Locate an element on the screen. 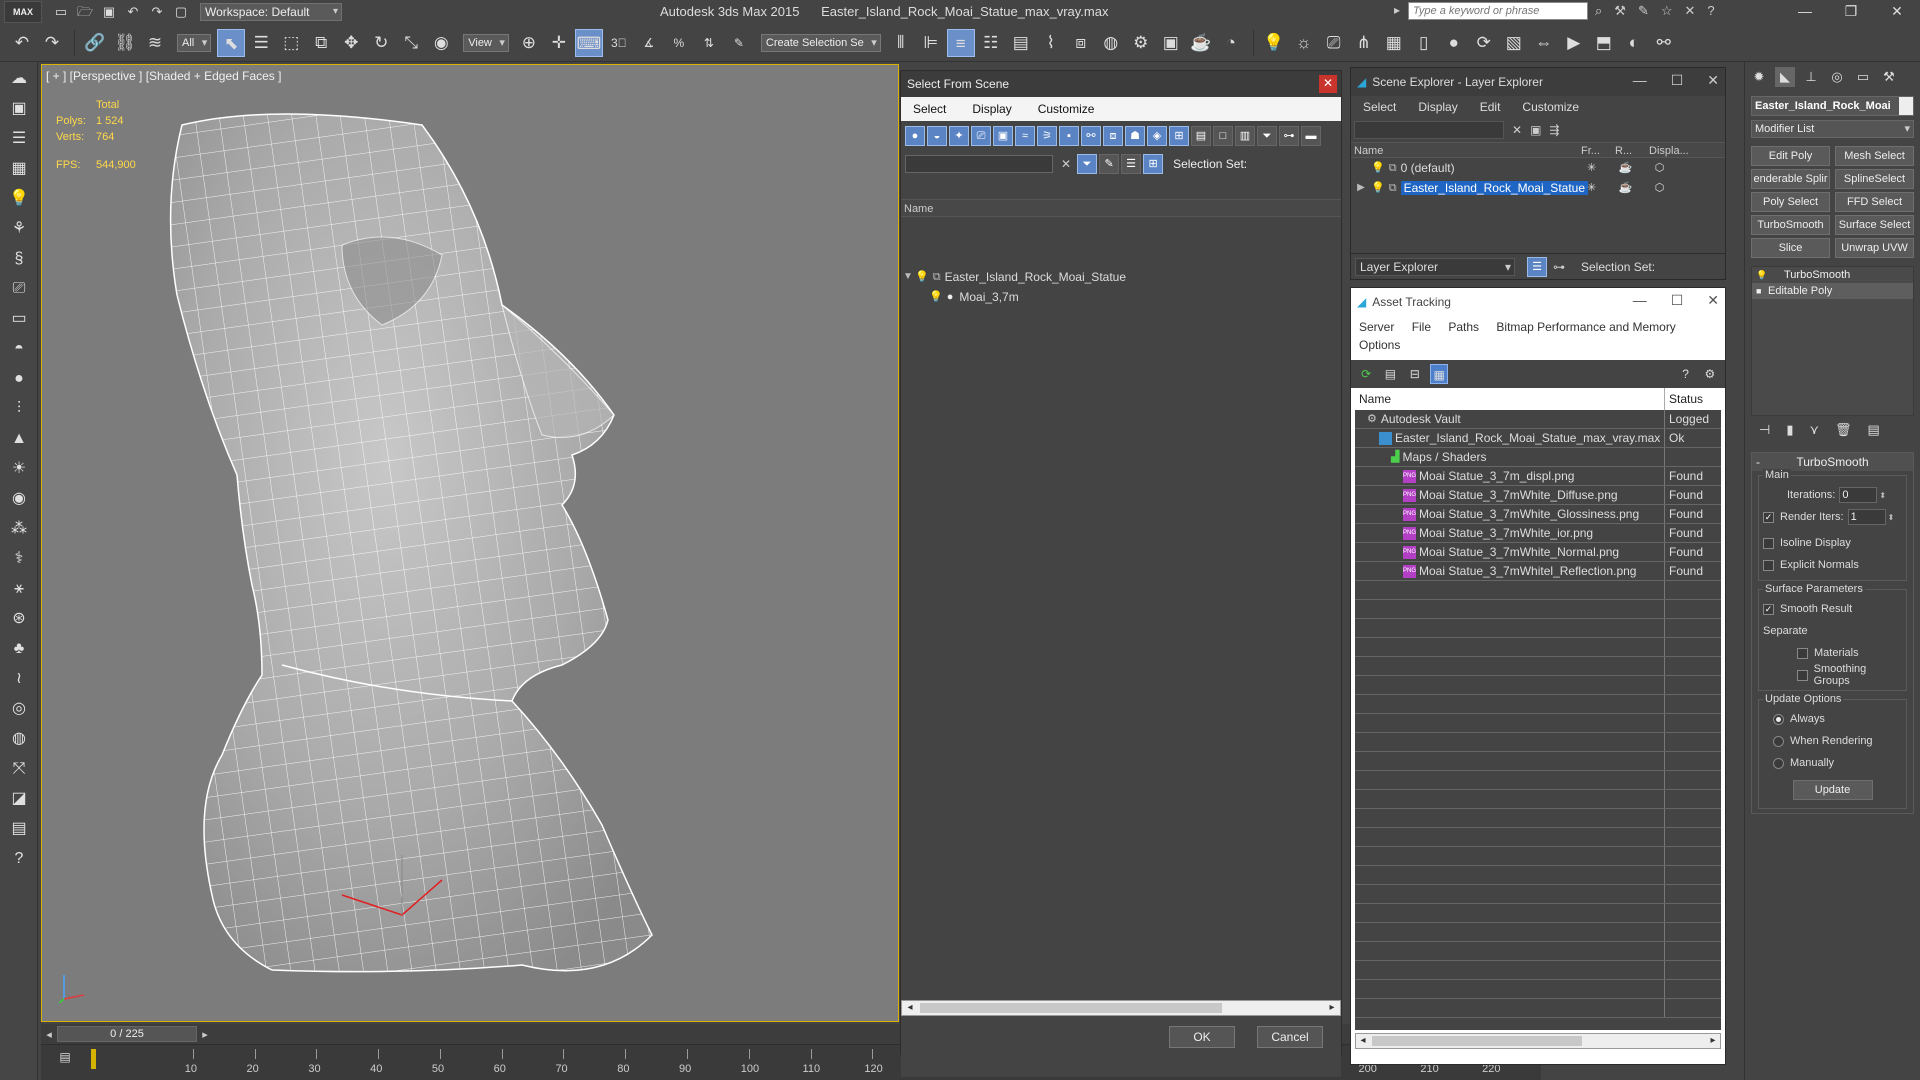  yellow-sphere-icon: ◉ is located at coordinates (19, 499).